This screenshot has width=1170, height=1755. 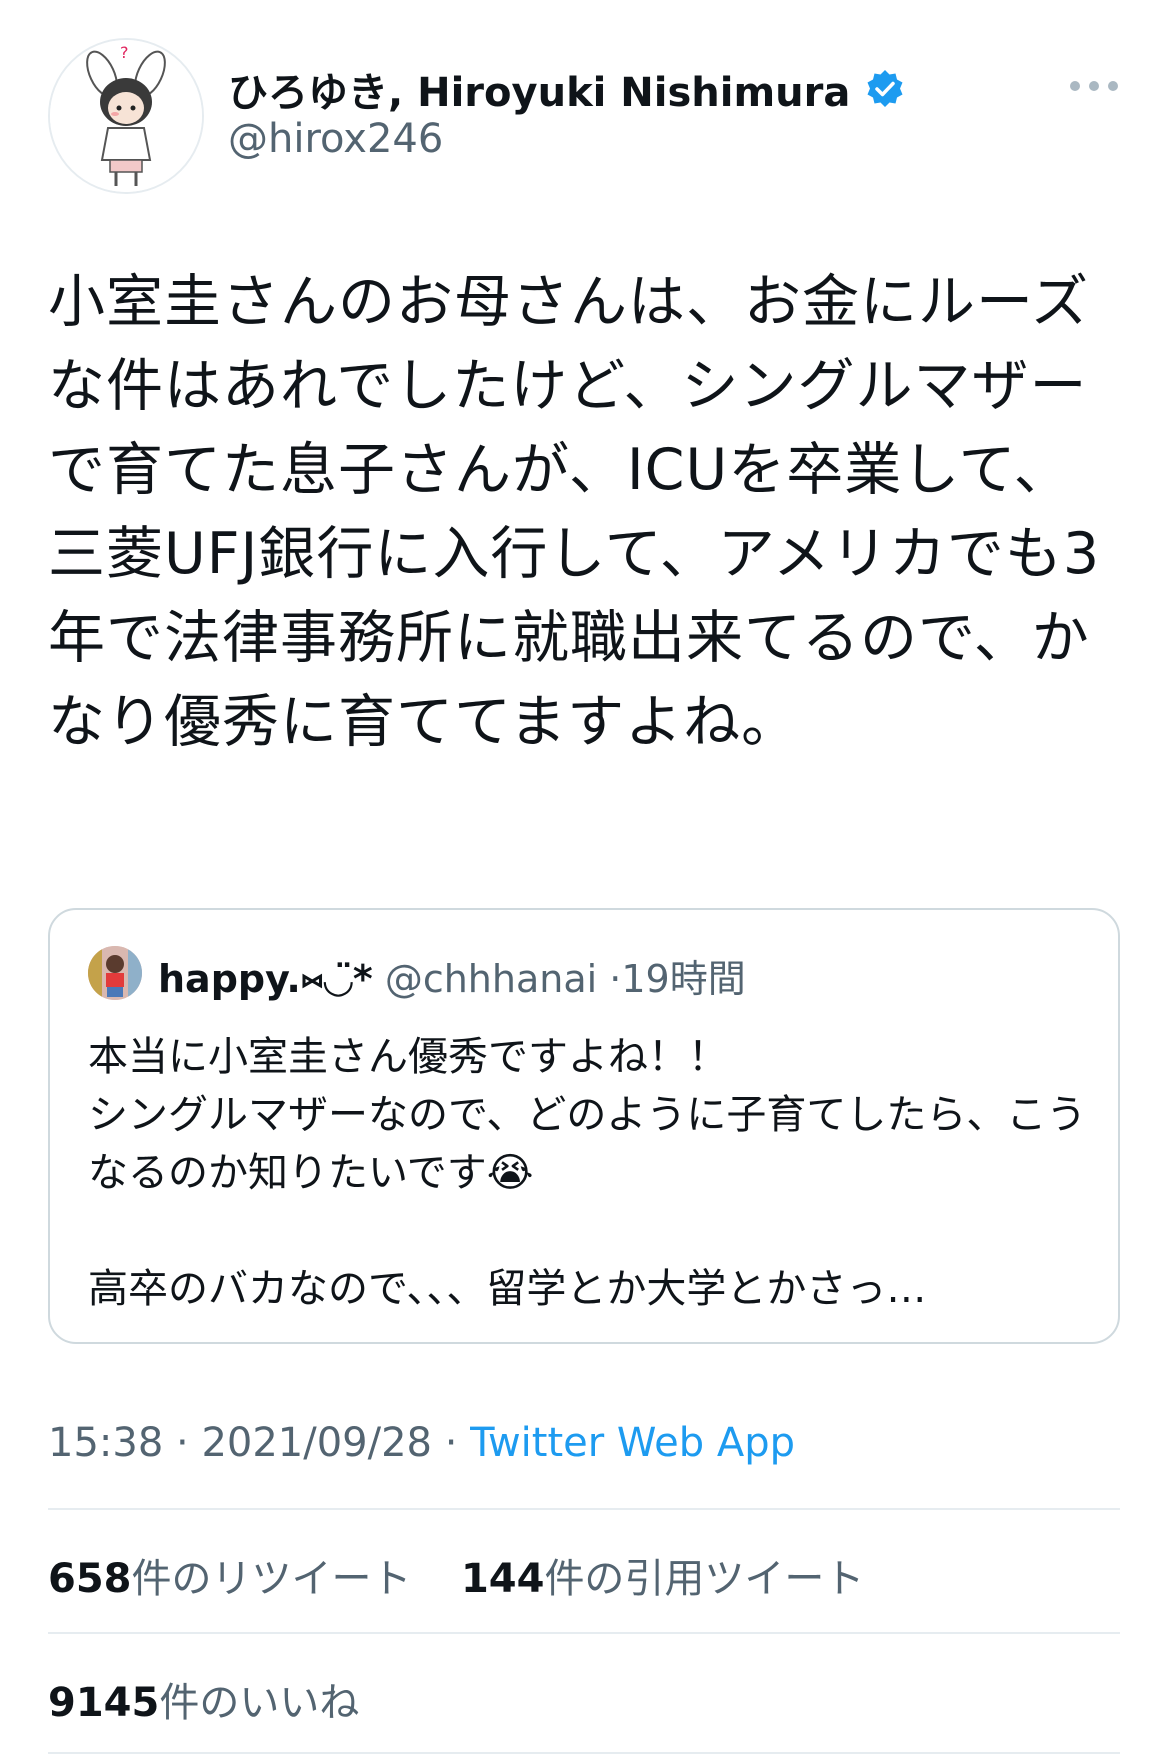 I want to click on likes-label: 件のいいね, so click(x=259, y=1703).